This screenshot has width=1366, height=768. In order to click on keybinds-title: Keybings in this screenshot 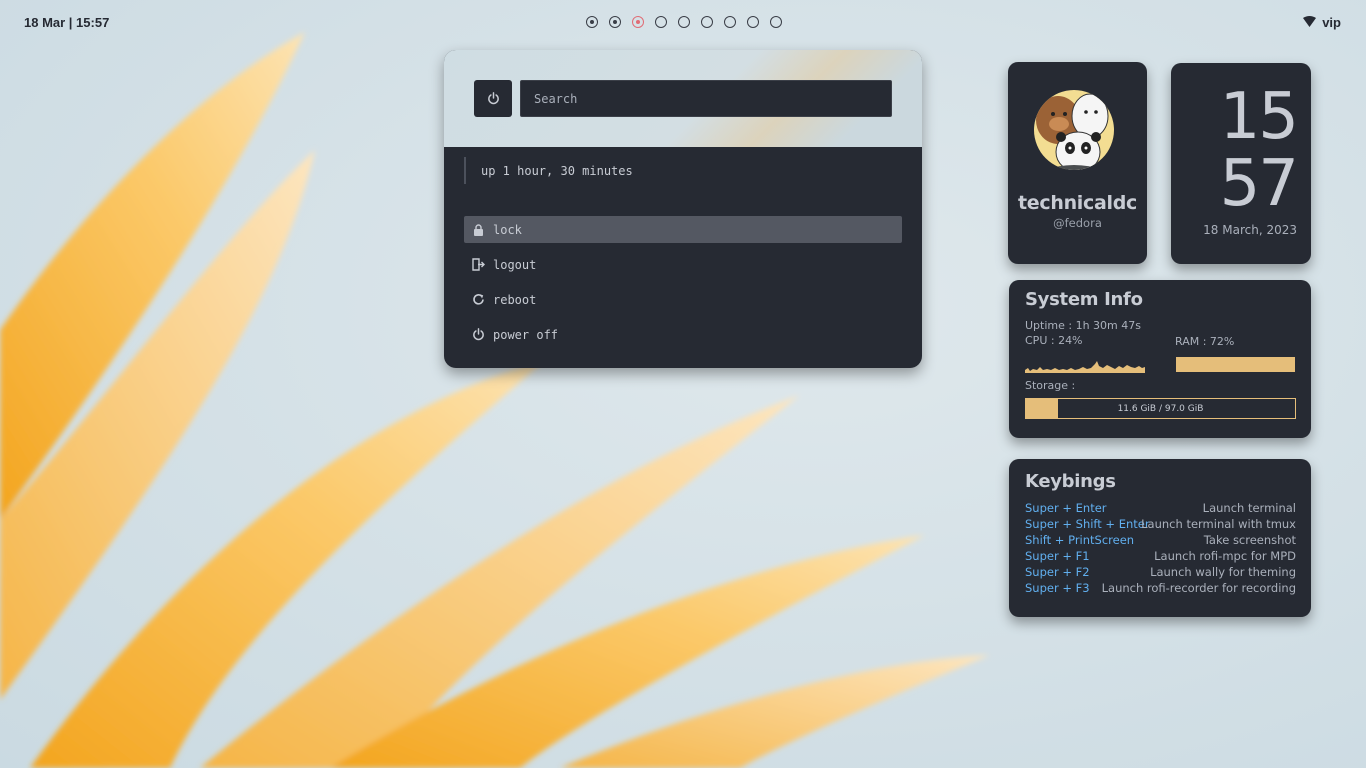, I will do `click(1070, 481)`.